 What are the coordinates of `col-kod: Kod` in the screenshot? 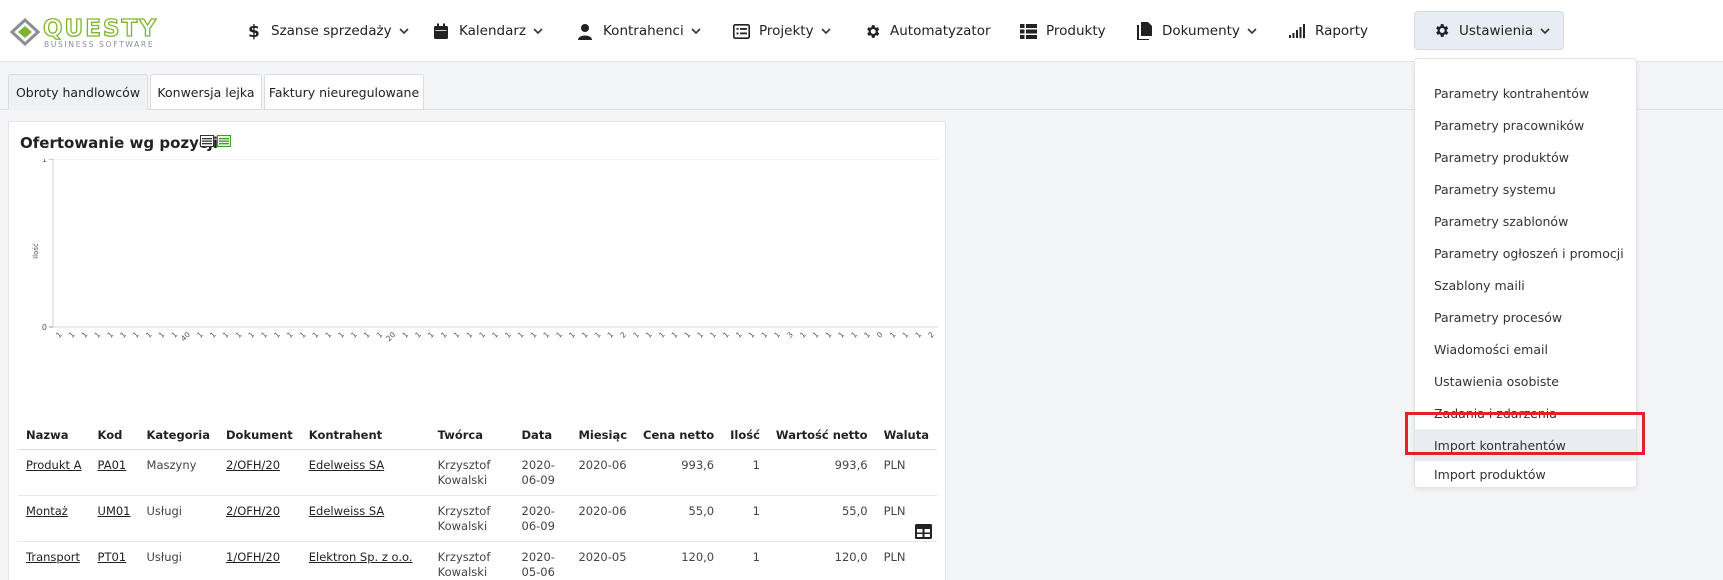 It's located at (114, 436).